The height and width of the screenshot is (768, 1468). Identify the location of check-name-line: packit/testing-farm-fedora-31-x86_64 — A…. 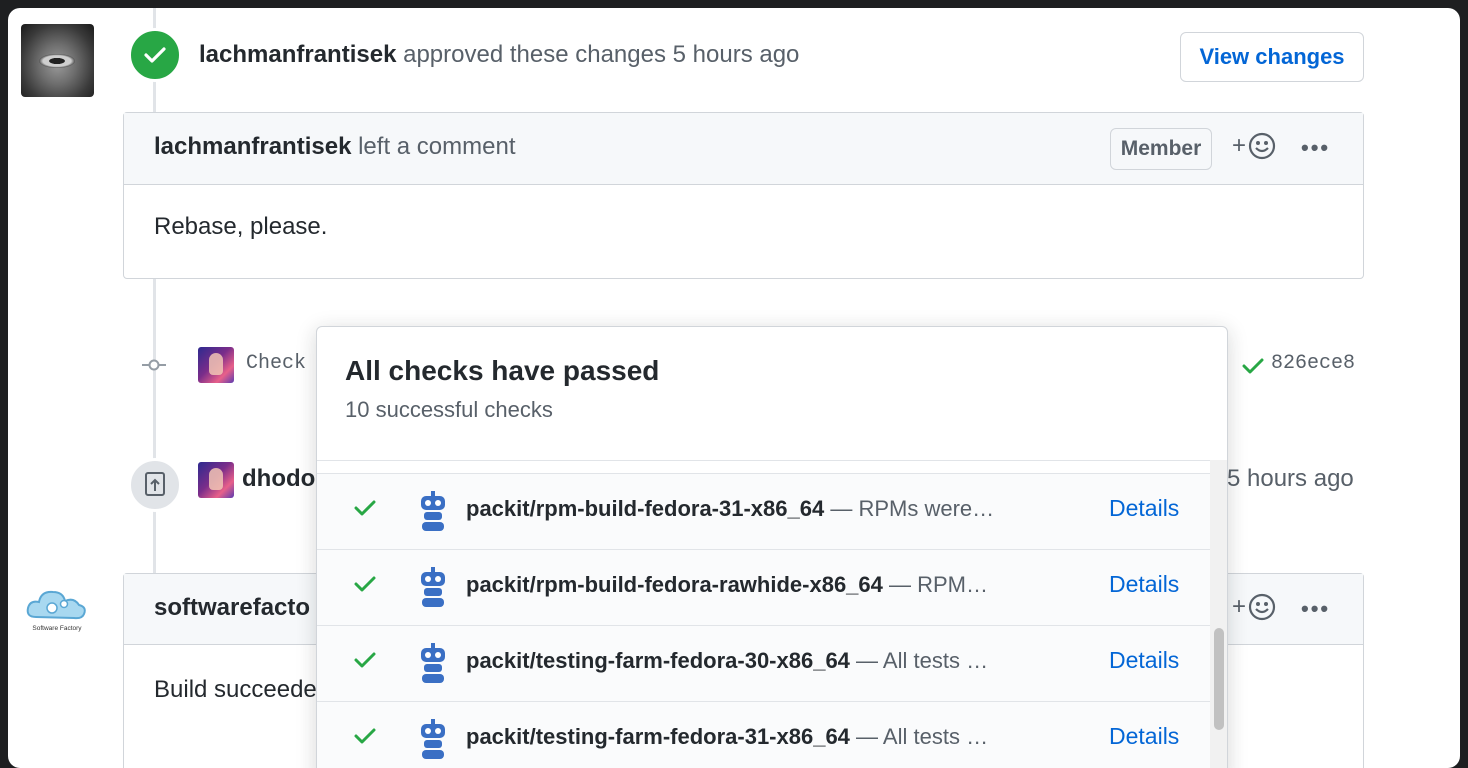
(727, 737).